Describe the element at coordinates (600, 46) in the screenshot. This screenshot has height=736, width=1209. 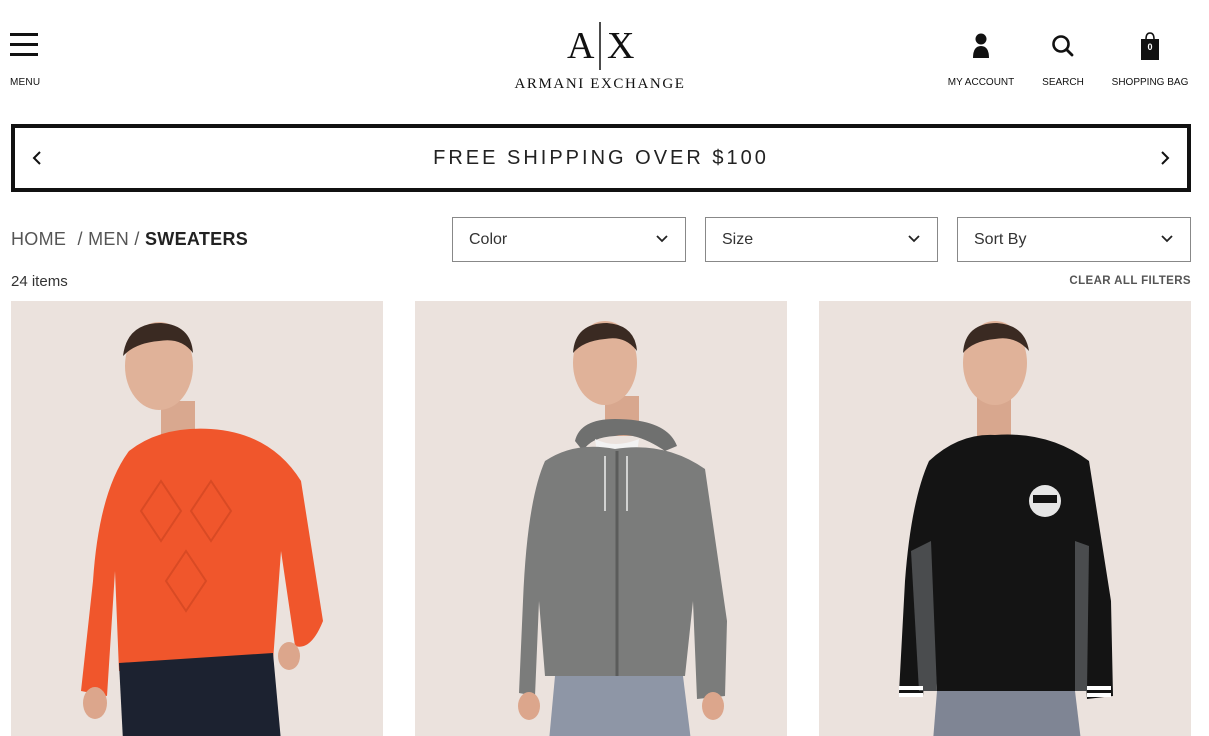
I see `ax-logo-icon: A X` at that location.